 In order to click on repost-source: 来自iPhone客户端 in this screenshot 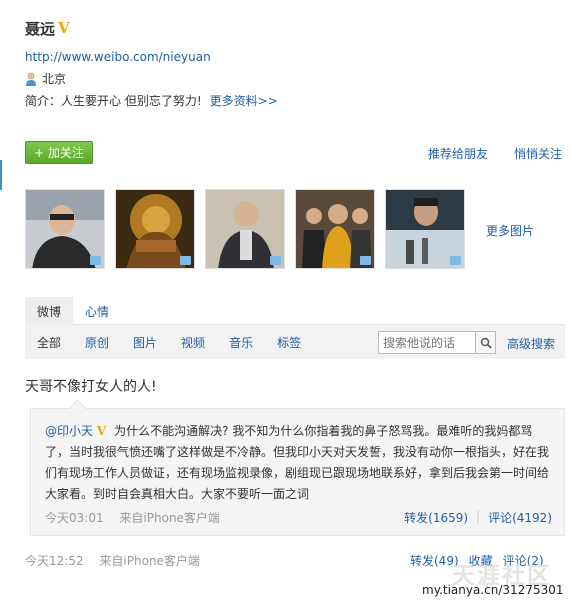, I will do `click(169, 518)`.